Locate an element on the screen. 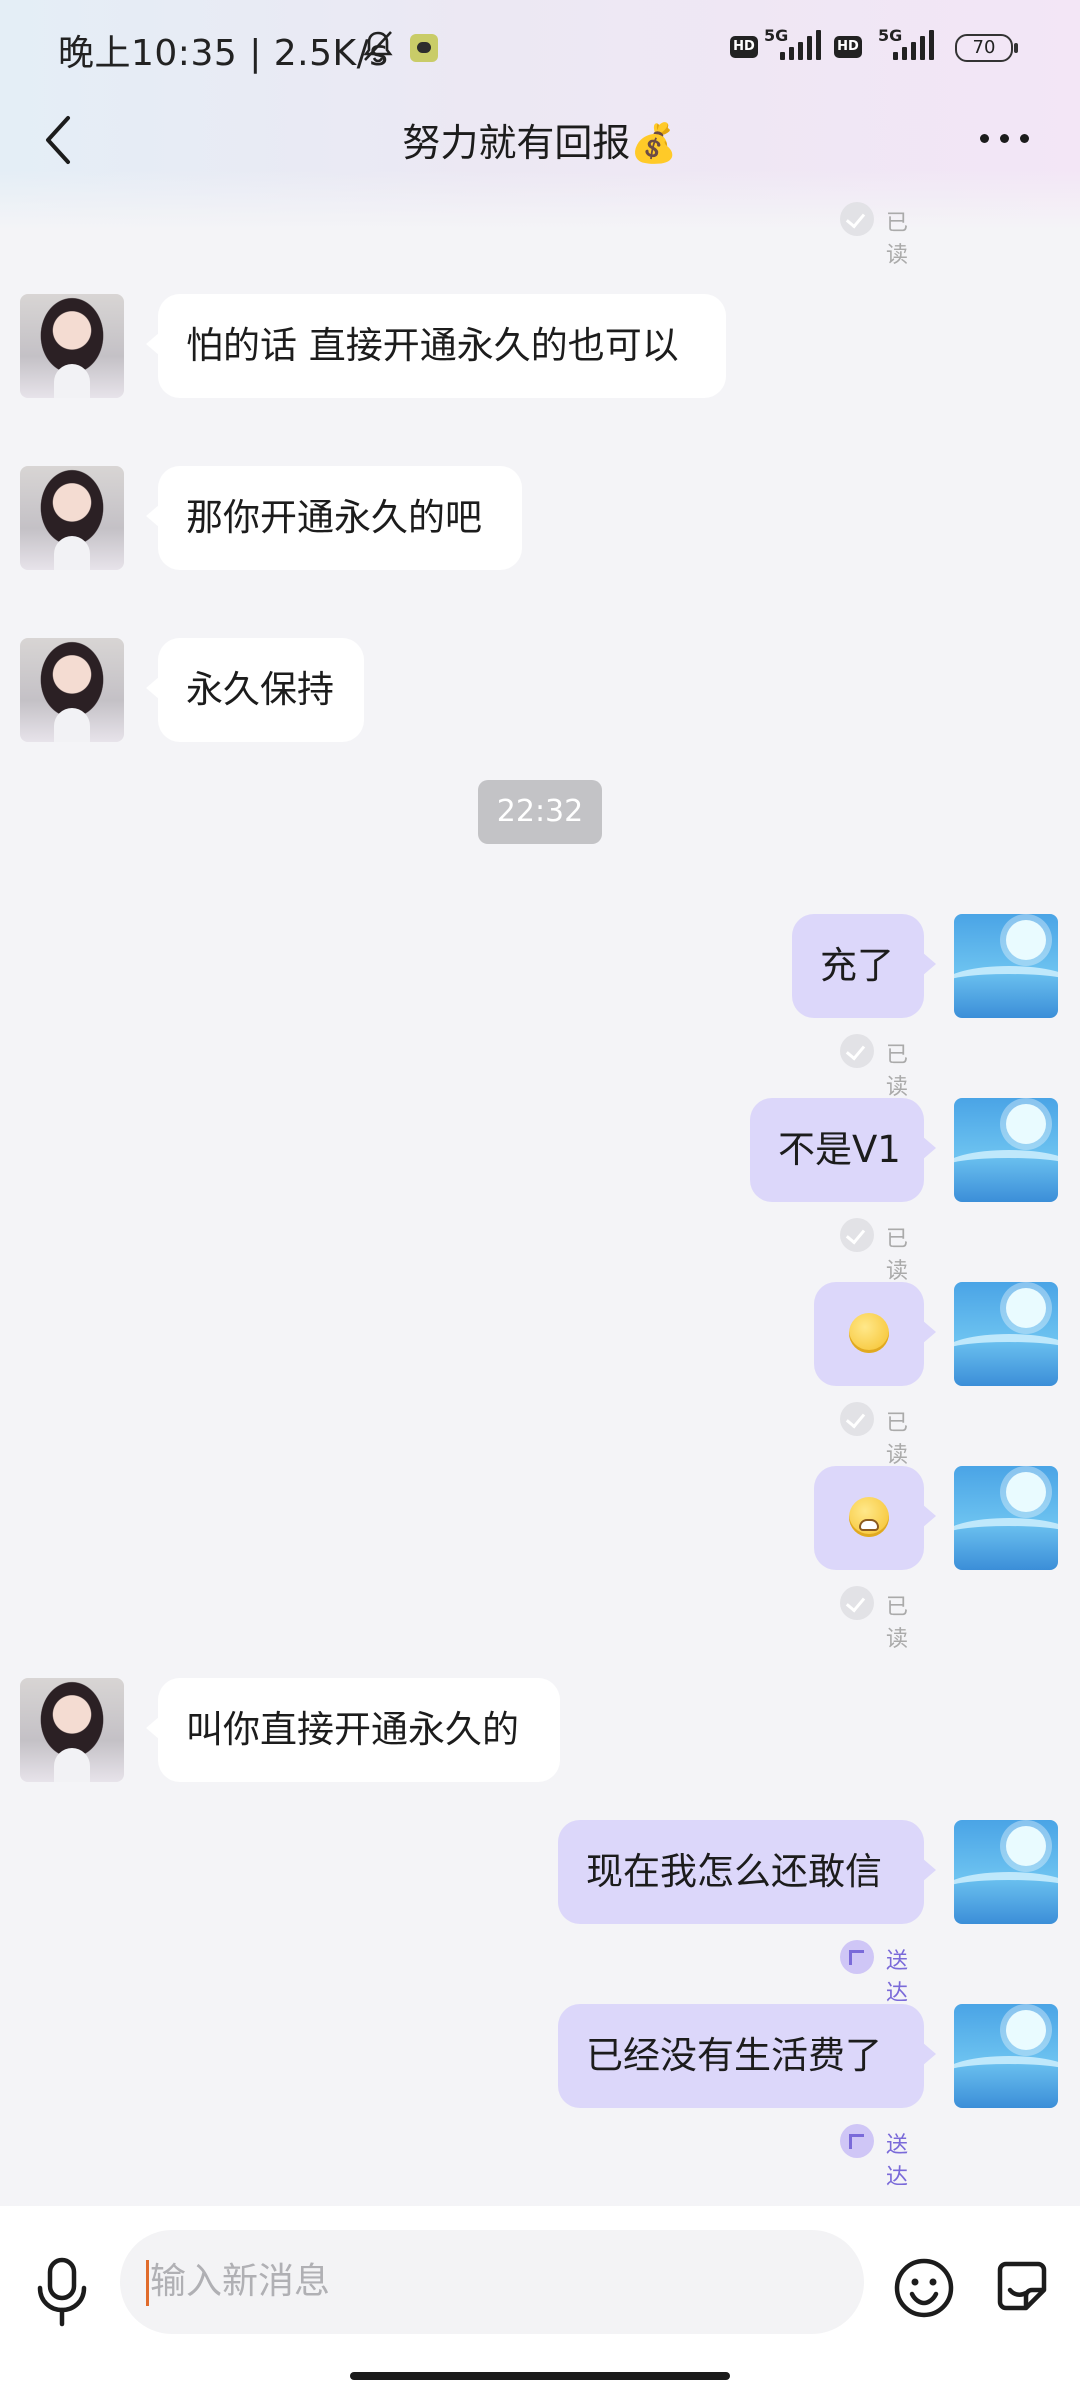  incoming-message-bubble: 永久保持 is located at coordinates (255, 690).